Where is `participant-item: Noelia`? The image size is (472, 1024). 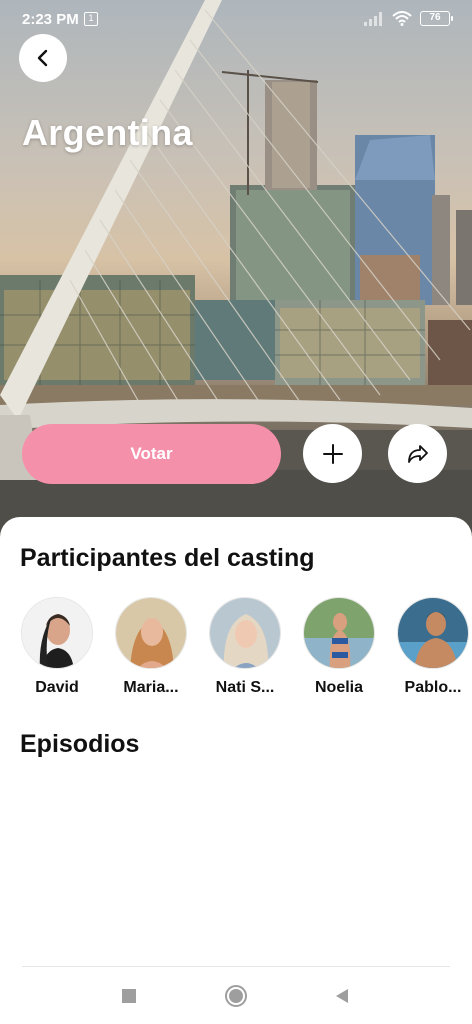
participant-item: Noelia is located at coordinates (339, 647).